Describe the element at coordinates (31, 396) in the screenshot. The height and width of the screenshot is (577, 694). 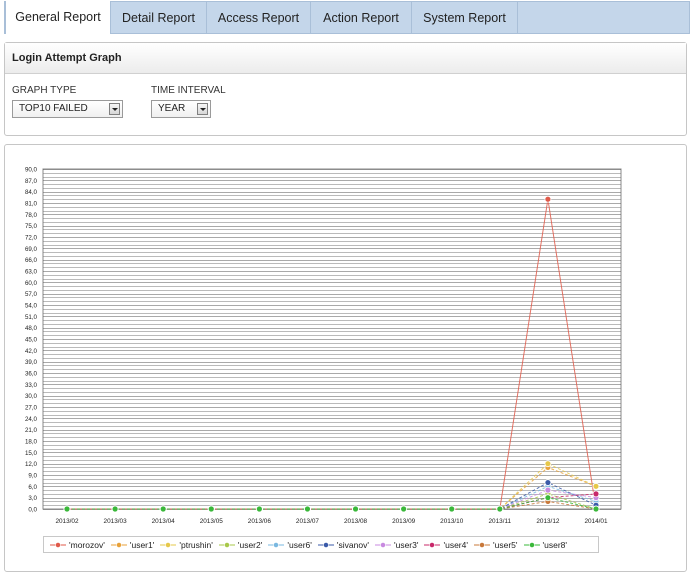
I see `y-tick-label: 30,0` at that location.